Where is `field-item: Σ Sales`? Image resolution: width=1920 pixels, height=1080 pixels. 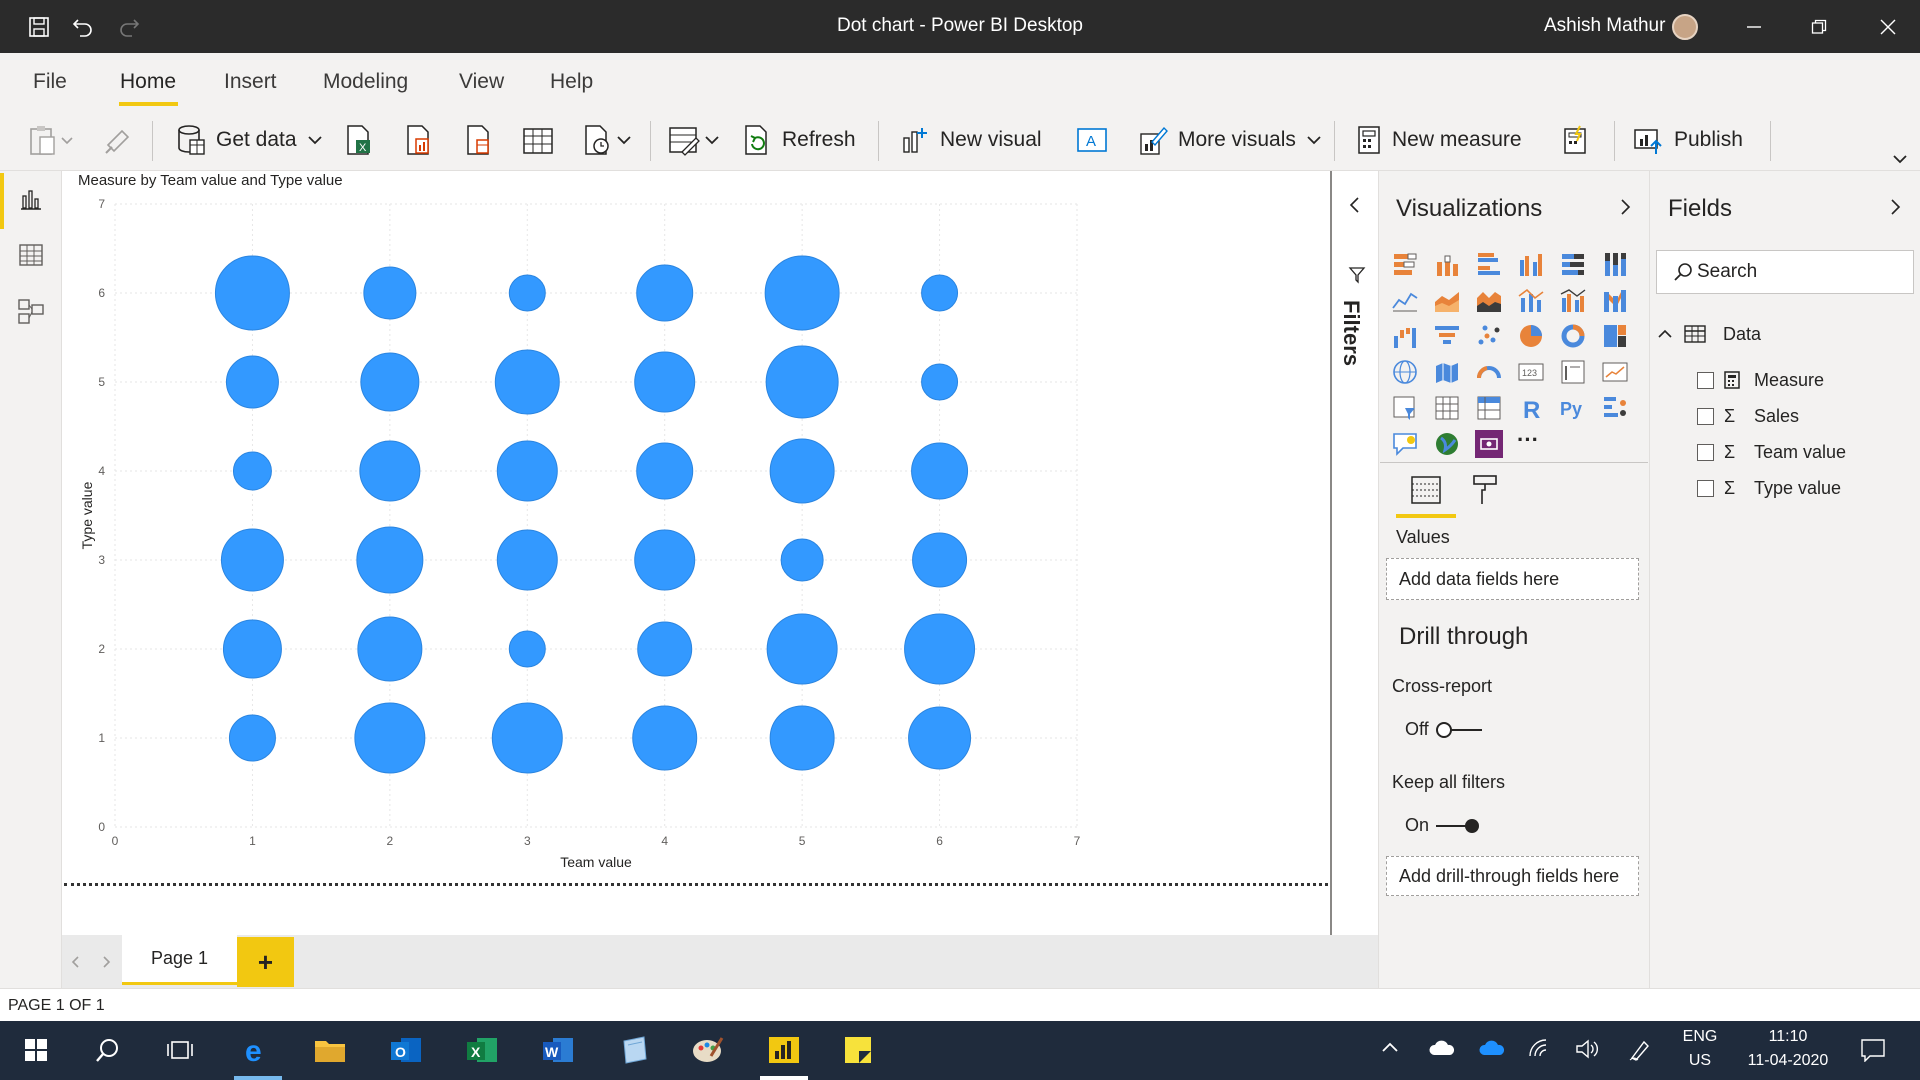
field-item: Σ Sales is located at coordinates (1748, 416).